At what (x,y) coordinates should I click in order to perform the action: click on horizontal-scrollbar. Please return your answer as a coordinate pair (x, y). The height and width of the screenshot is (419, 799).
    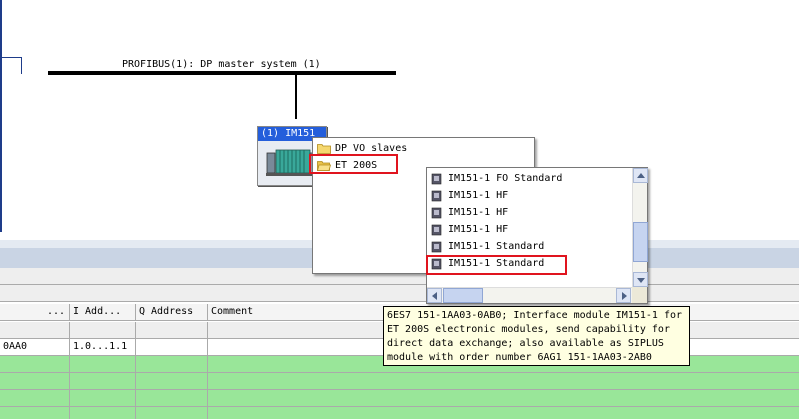
    Looking at the image, I should click on (529, 295).